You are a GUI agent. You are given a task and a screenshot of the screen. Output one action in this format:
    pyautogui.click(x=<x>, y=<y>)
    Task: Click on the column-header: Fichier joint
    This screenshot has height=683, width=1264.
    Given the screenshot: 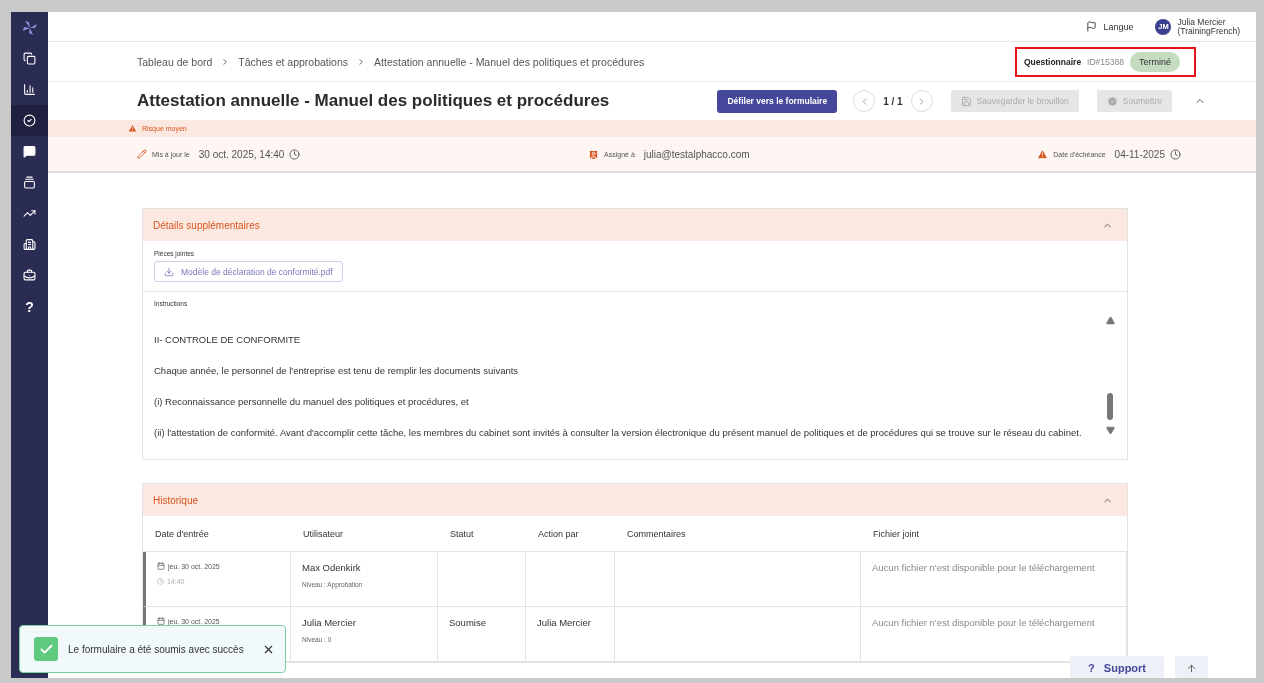 What is the action you would take?
    pyautogui.click(x=994, y=534)
    